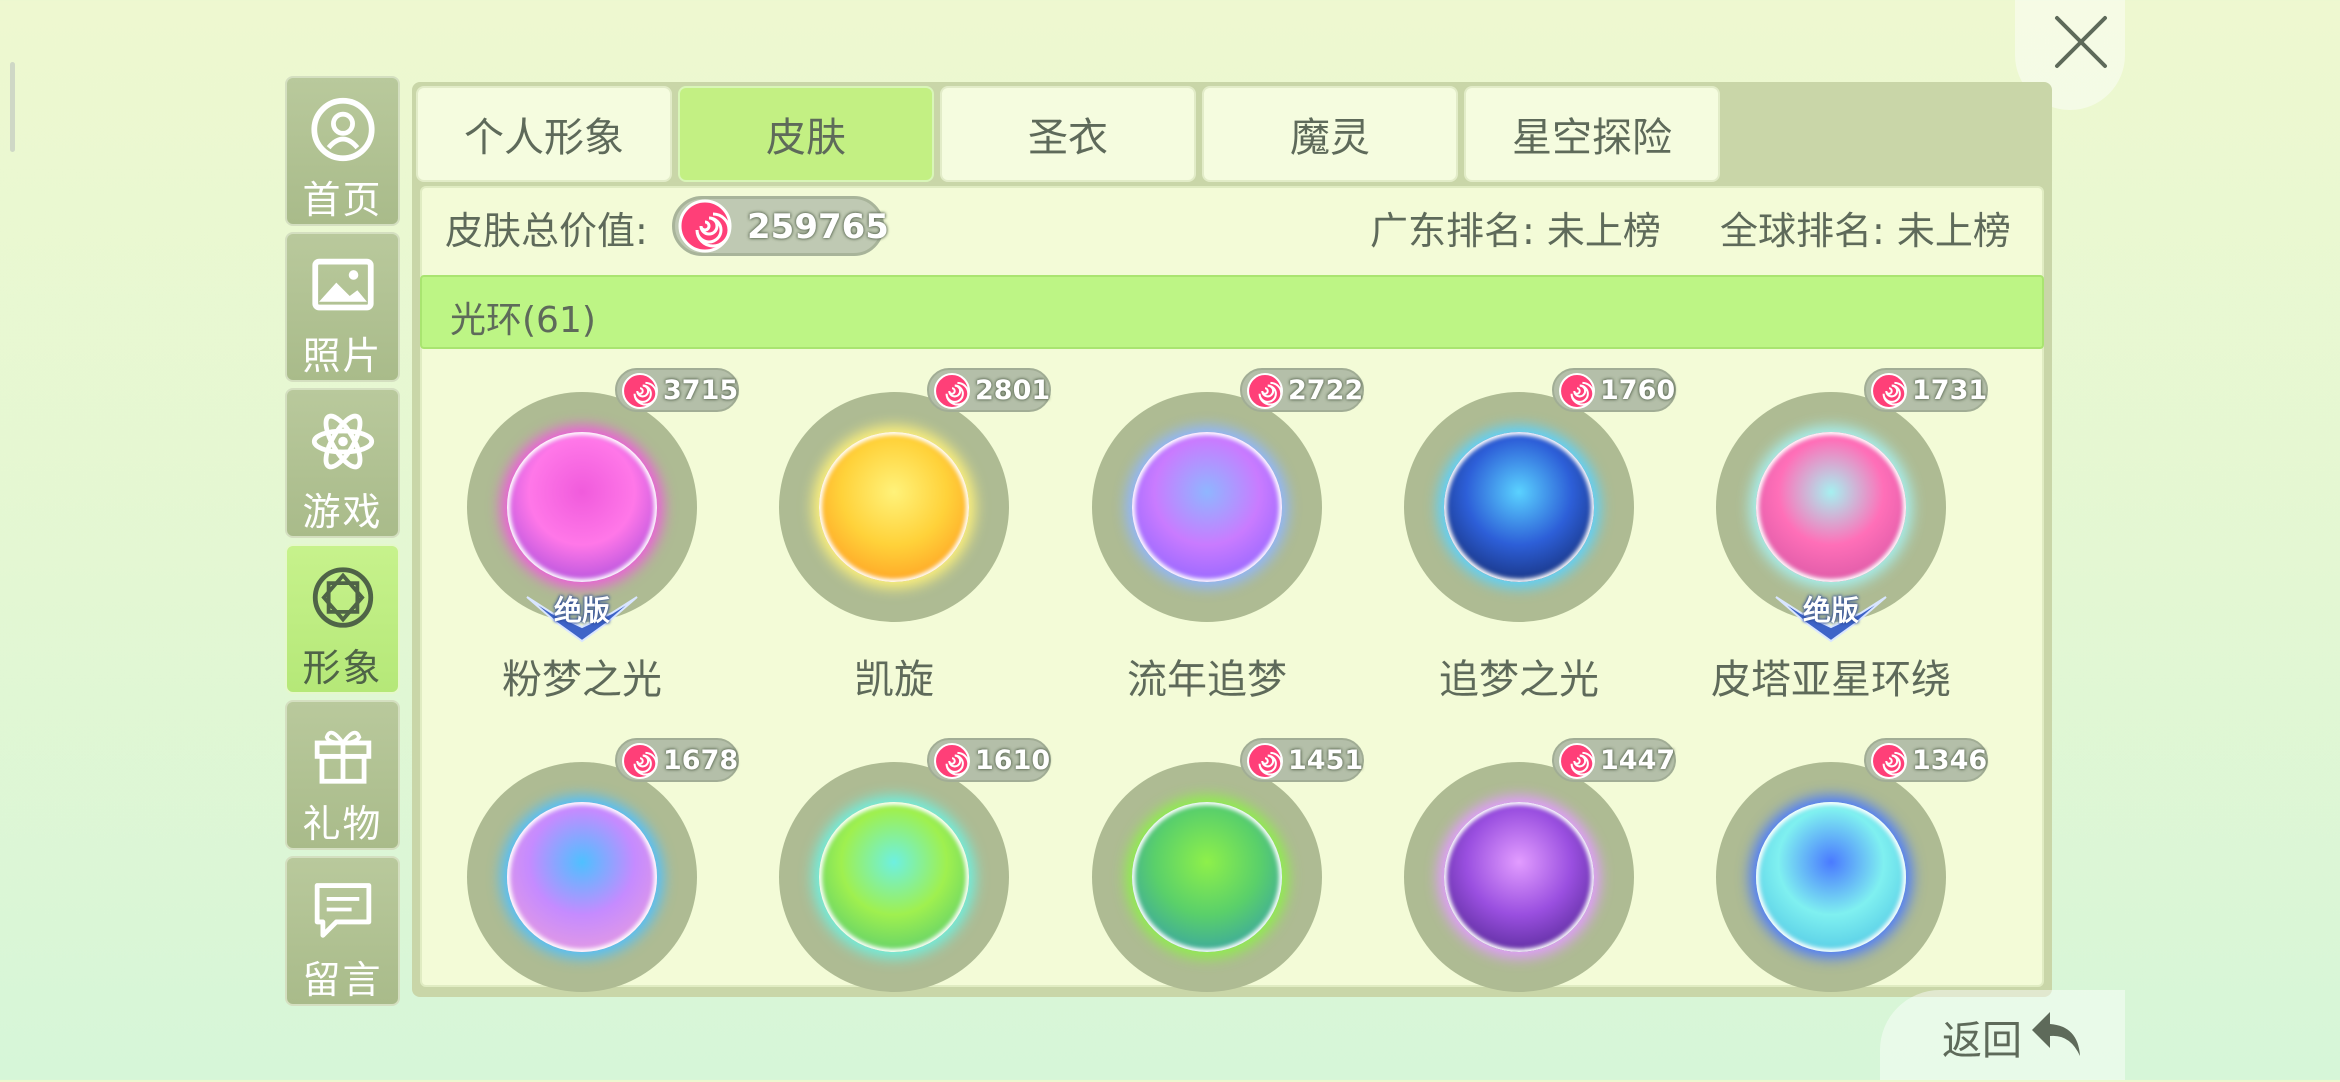 The width and height of the screenshot is (2340, 1082). What do you see at coordinates (1207, 680) in the screenshot?
I see `item-name: 流年追梦` at bounding box center [1207, 680].